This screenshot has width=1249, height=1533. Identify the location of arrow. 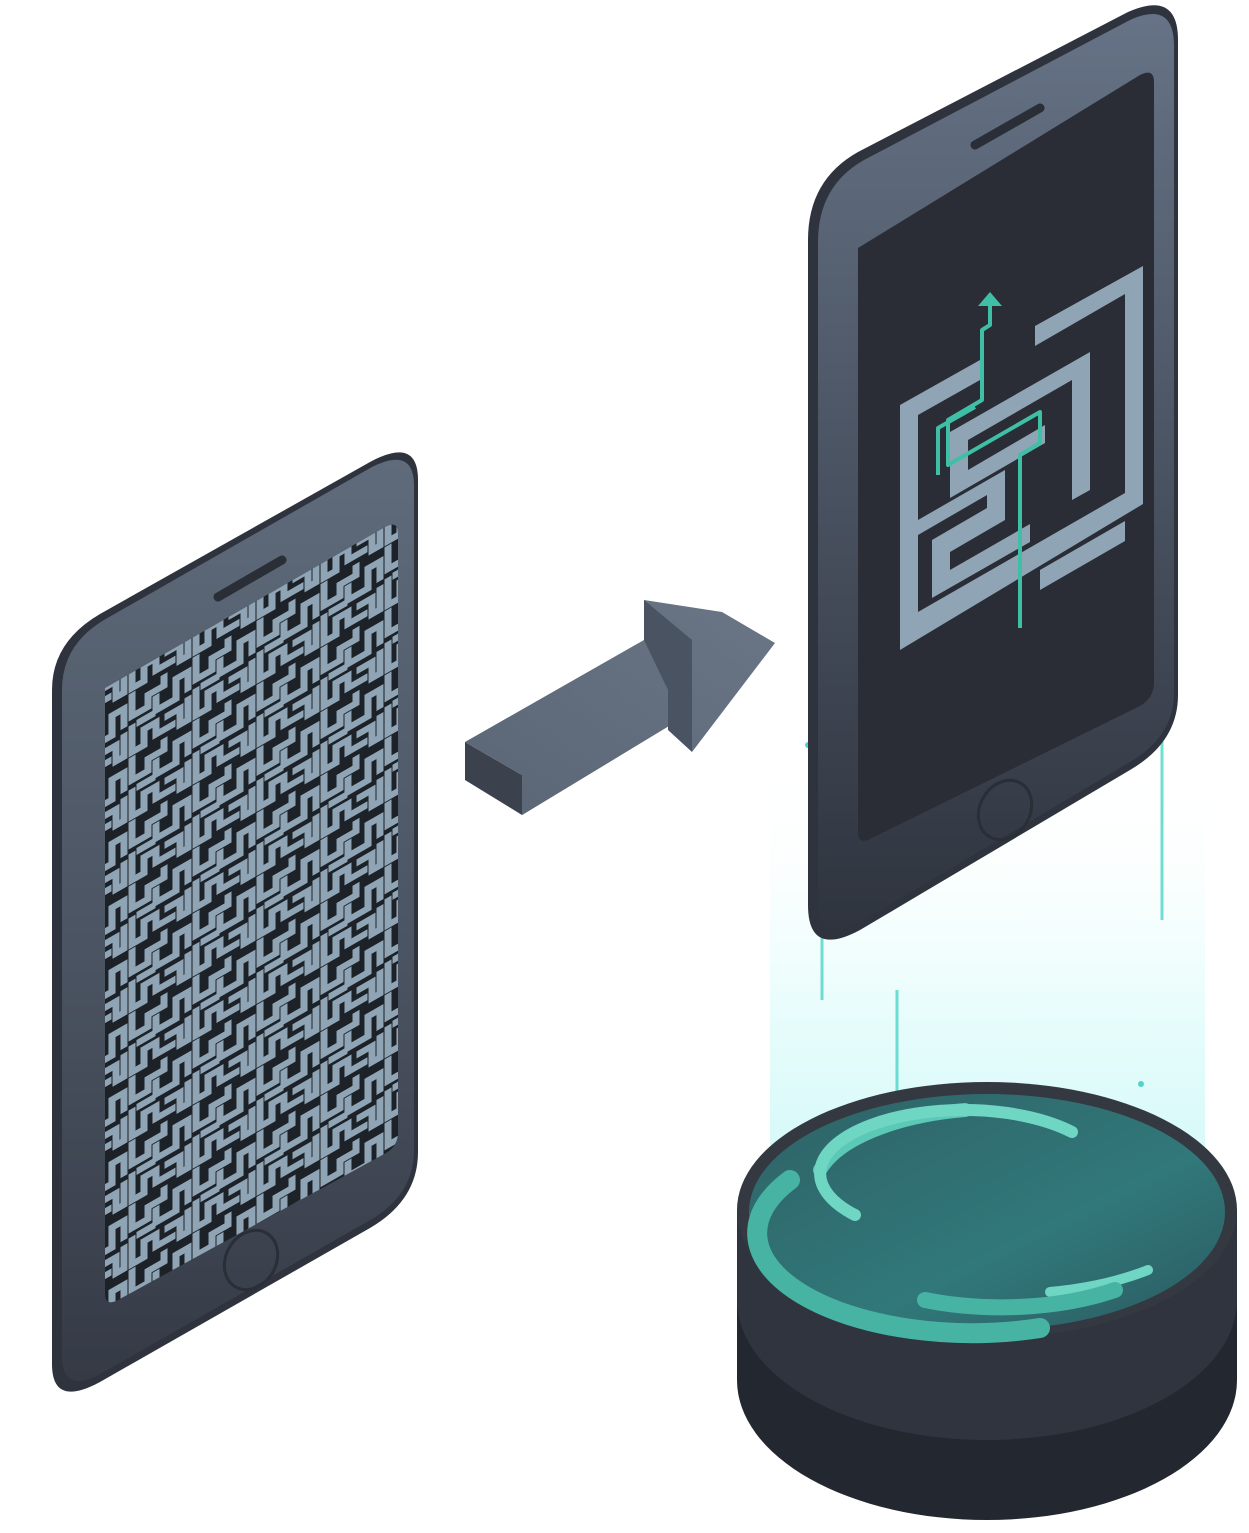
(620, 707).